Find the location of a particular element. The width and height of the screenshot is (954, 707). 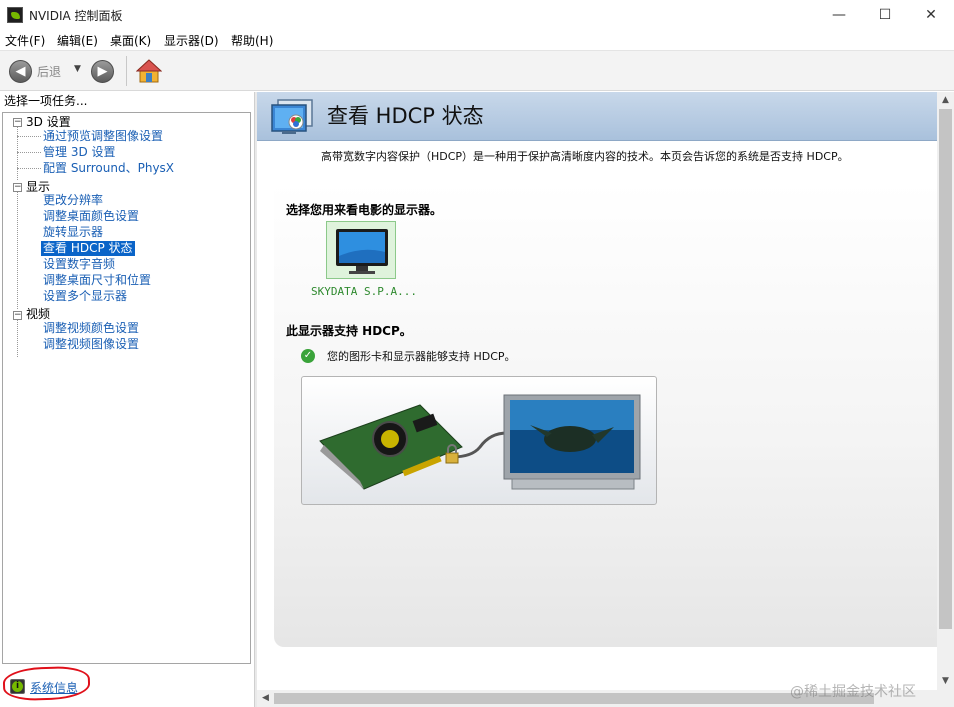

monitor-icon is located at coordinates (362, 251).